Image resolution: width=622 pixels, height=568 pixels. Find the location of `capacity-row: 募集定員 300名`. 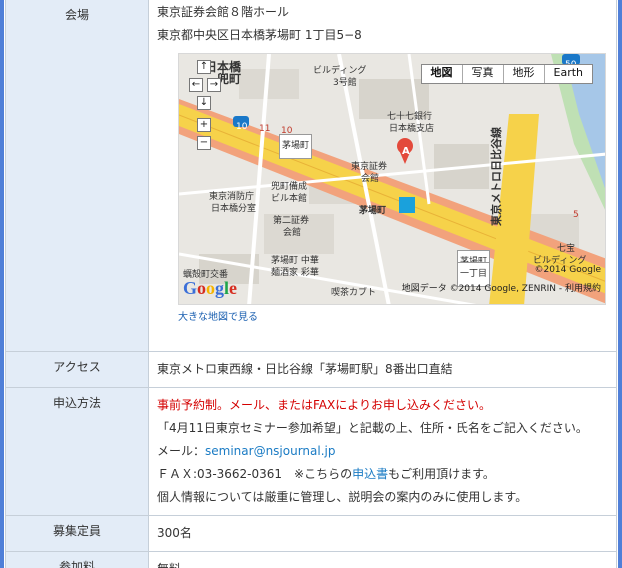

capacity-row: 募集定員 300名 is located at coordinates (311, 533).